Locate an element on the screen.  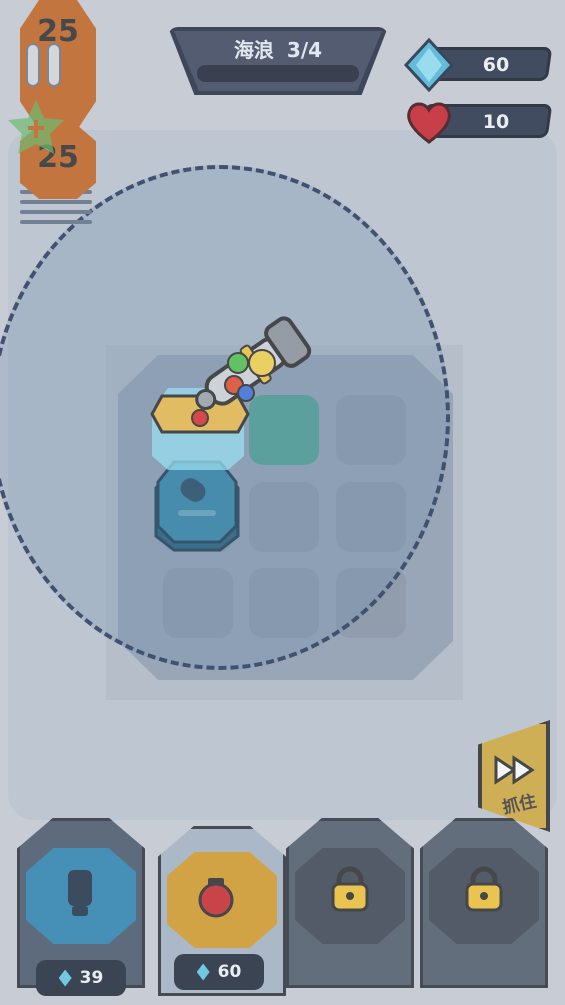
bomb-tower-price: 39 is located at coordinates (81, 978).